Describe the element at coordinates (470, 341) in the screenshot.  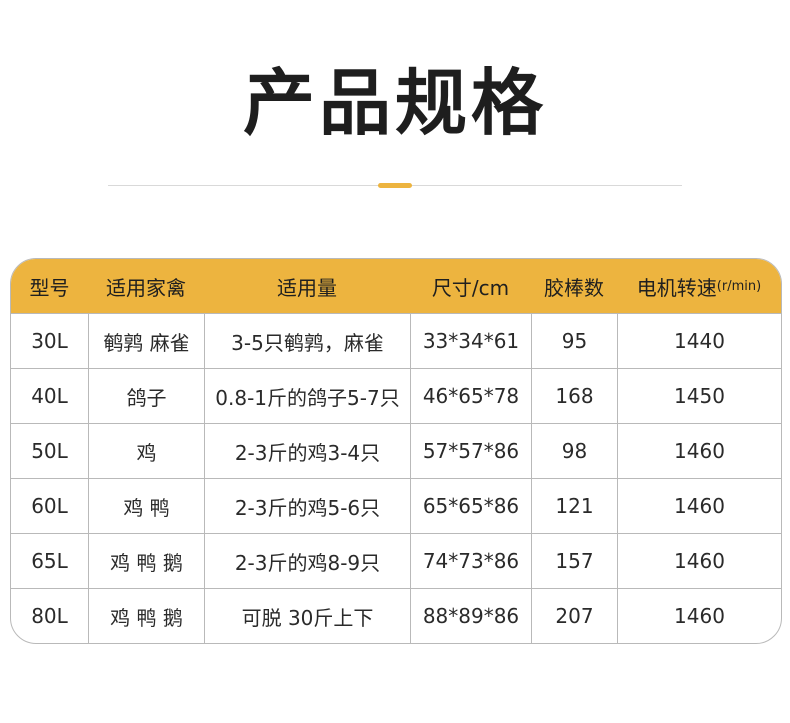
I see `cell-size: 33*34*61` at that location.